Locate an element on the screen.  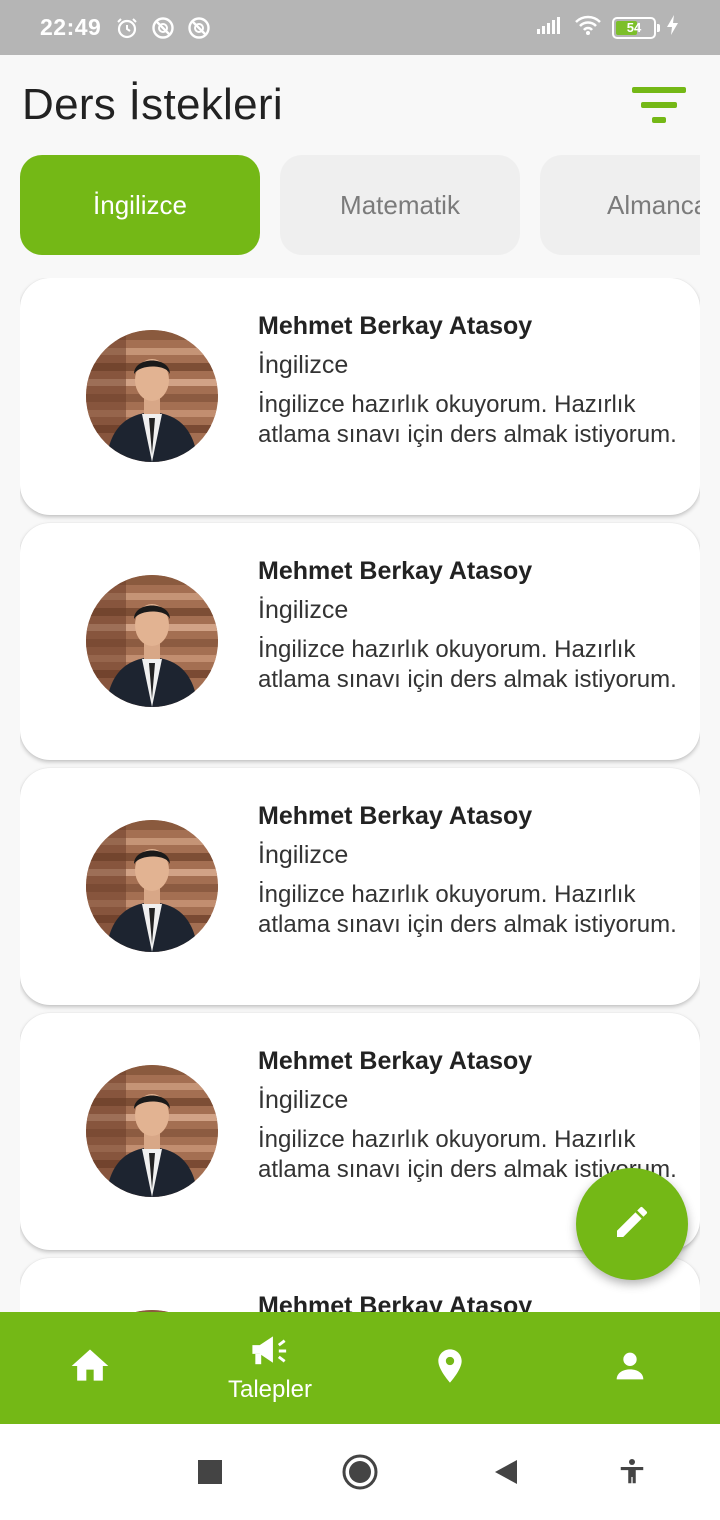
category-chip-label: İngilizce is located at coordinates (140, 204).